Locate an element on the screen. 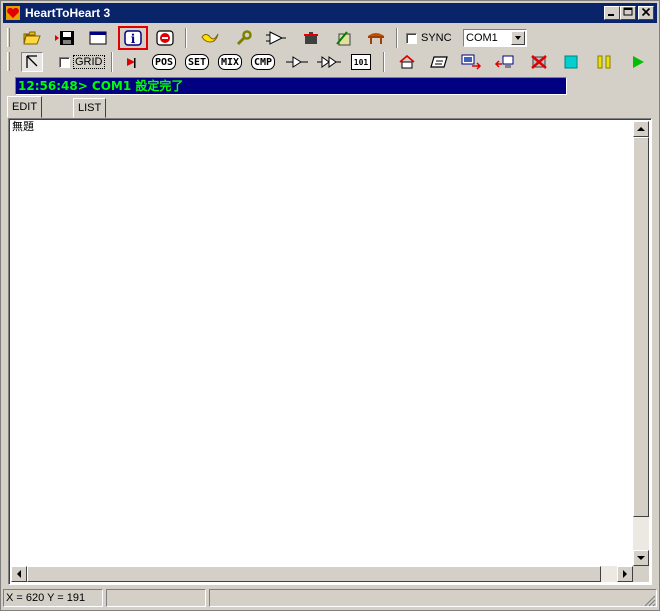 Image resolution: width=662 pixels, height=613 pixels. horizontal-scrollbar is located at coordinates (322, 574).